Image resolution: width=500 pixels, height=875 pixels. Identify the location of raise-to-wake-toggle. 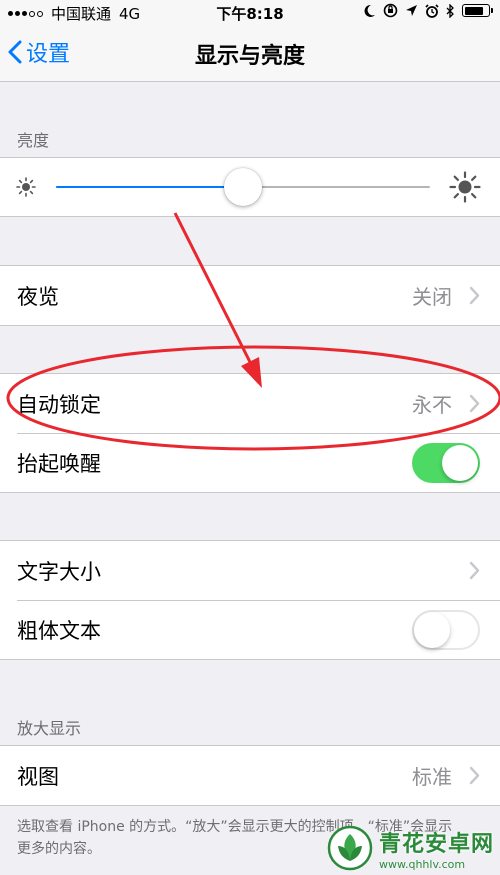
(446, 463).